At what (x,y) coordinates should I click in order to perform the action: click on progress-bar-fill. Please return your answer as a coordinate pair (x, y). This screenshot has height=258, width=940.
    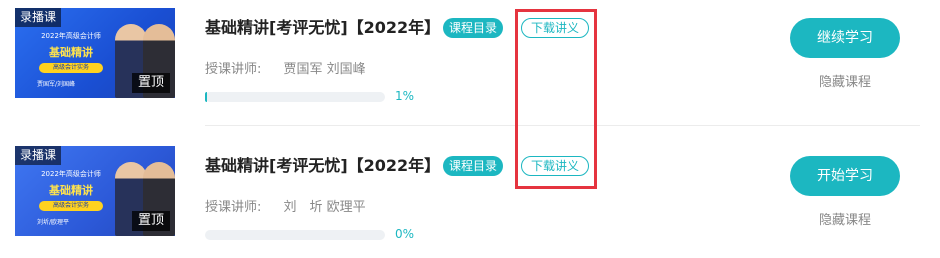
    Looking at the image, I should click on (206, 97).